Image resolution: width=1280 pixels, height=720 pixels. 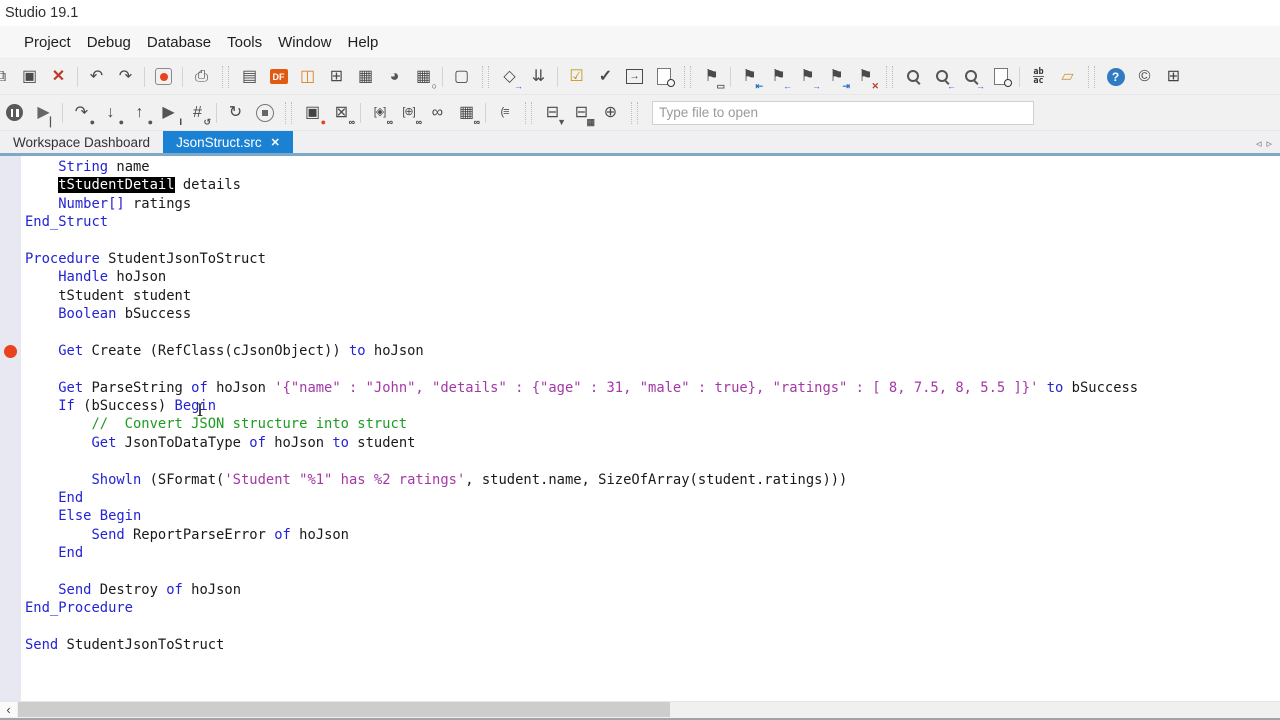 What do you see at coordinates (605, 77) in the screenshot?
I see `validate-checklist-icon: ✓` at bounding box center [605, 77].